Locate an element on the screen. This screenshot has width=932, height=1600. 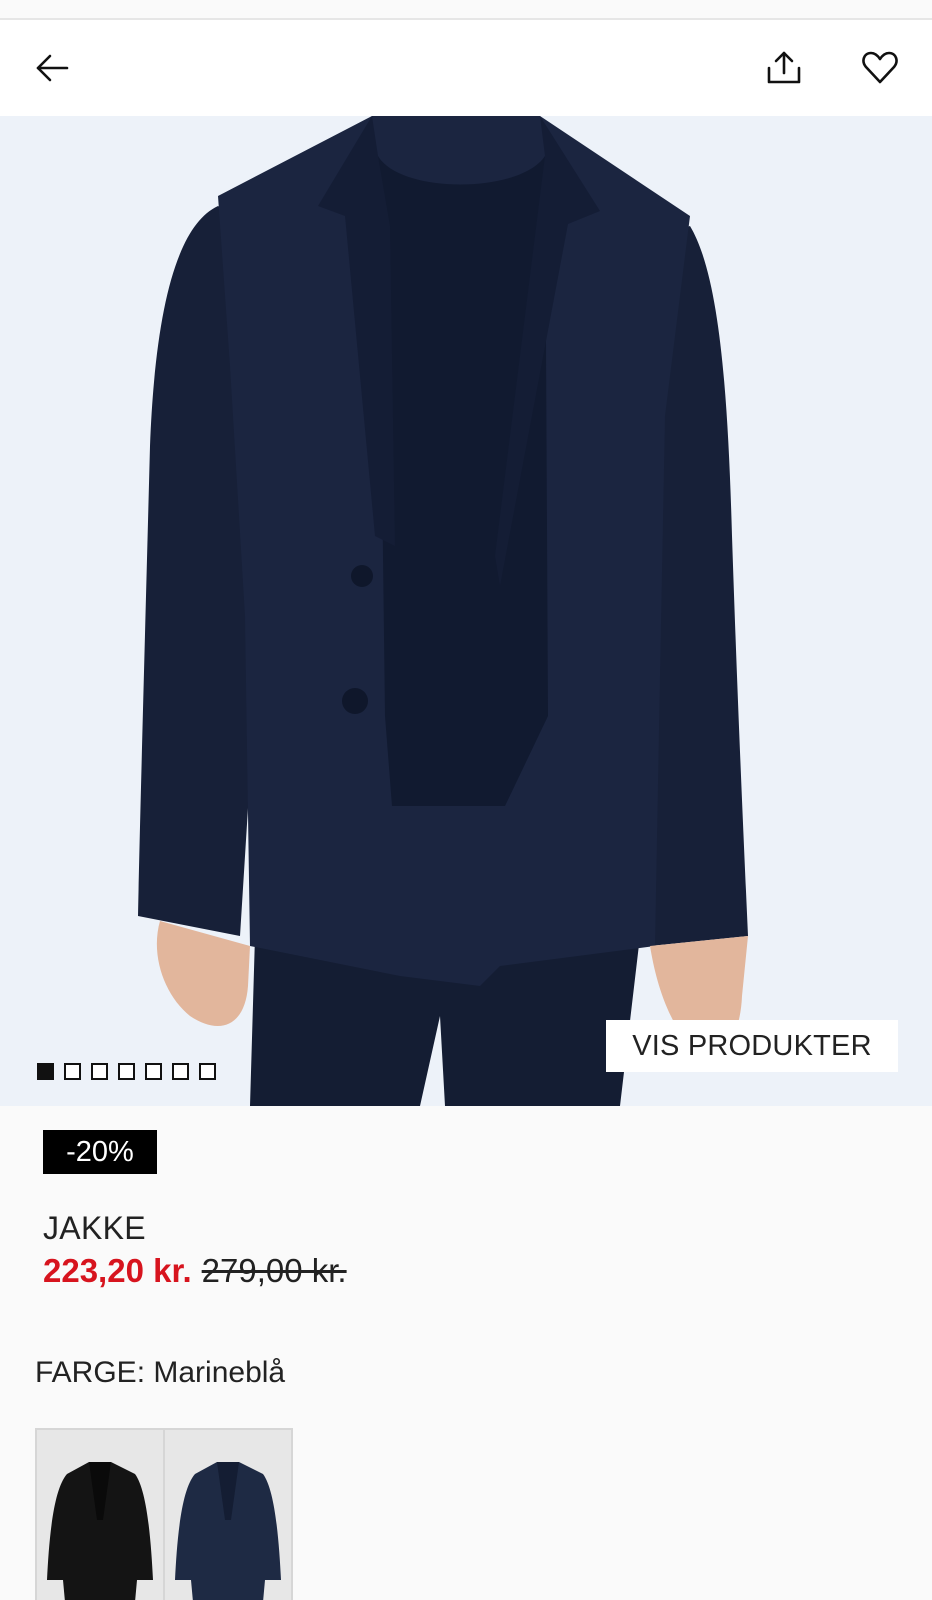
color-swatch-black is located at coordinates (100, 1514).